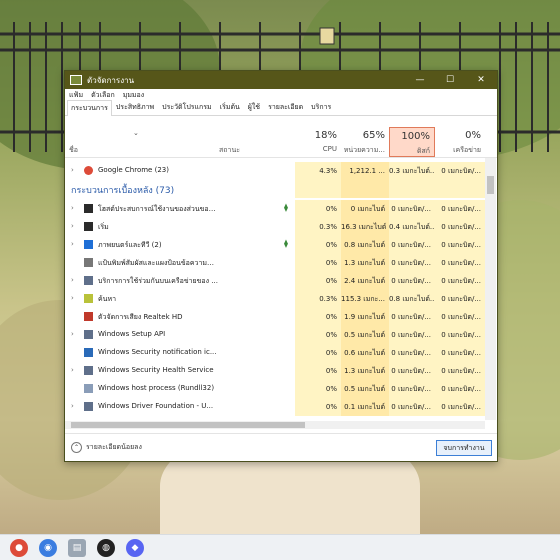  I want to click on cell-mem: 1.3 เมกะไบต์, so click(365, 371).